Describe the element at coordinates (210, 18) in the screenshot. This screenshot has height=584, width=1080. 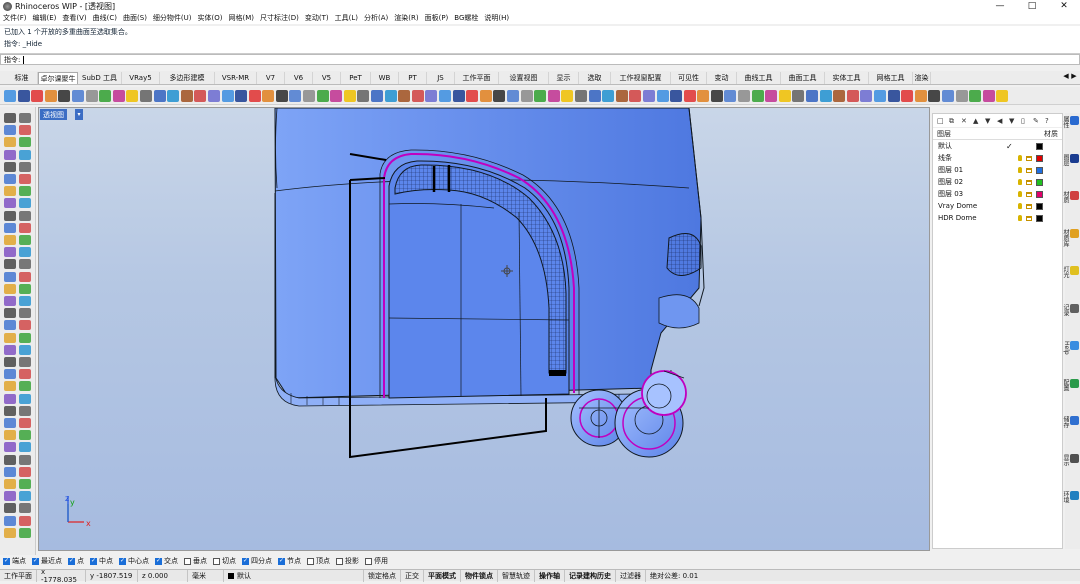
I see `menu-solid: 实体(O)` at that location.